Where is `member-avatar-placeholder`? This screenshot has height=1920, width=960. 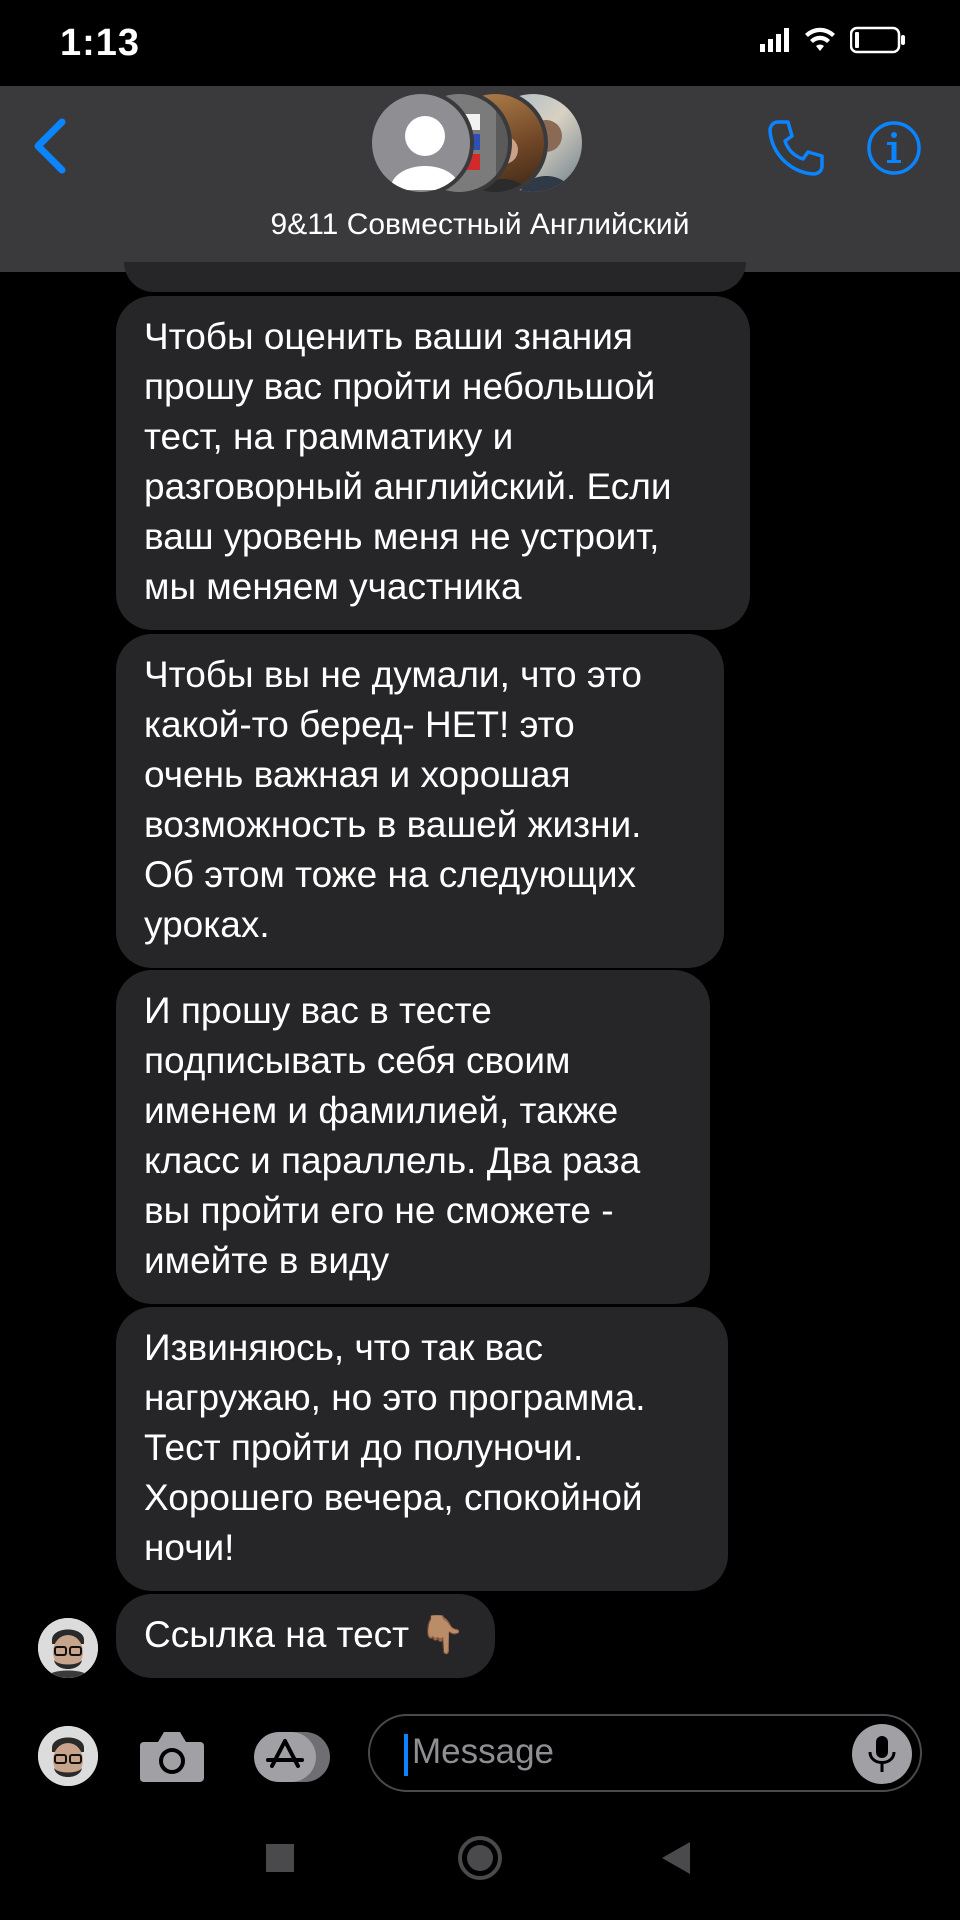 member-avatar-placeholder is located at coordinates (421, 143).